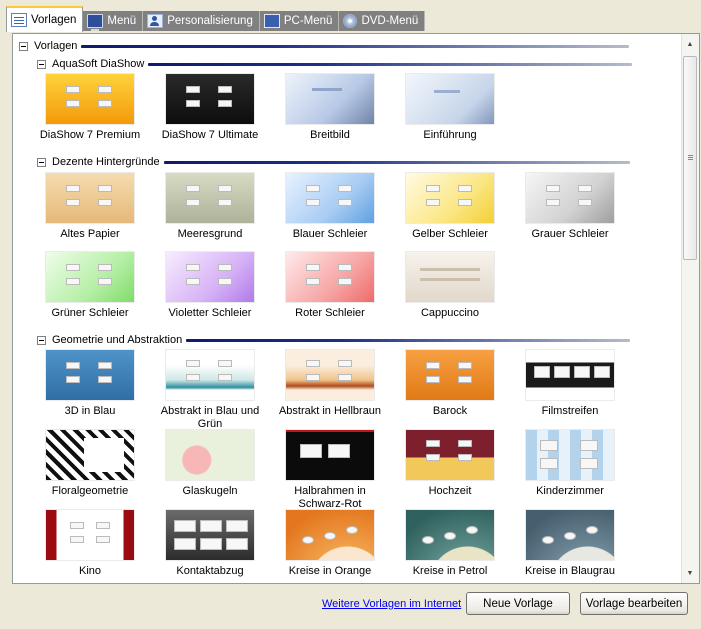  Describe the element at coordinates (210, 464) in the screenshot. I see `template-glaskugeln: Glaskugeln` at that location.